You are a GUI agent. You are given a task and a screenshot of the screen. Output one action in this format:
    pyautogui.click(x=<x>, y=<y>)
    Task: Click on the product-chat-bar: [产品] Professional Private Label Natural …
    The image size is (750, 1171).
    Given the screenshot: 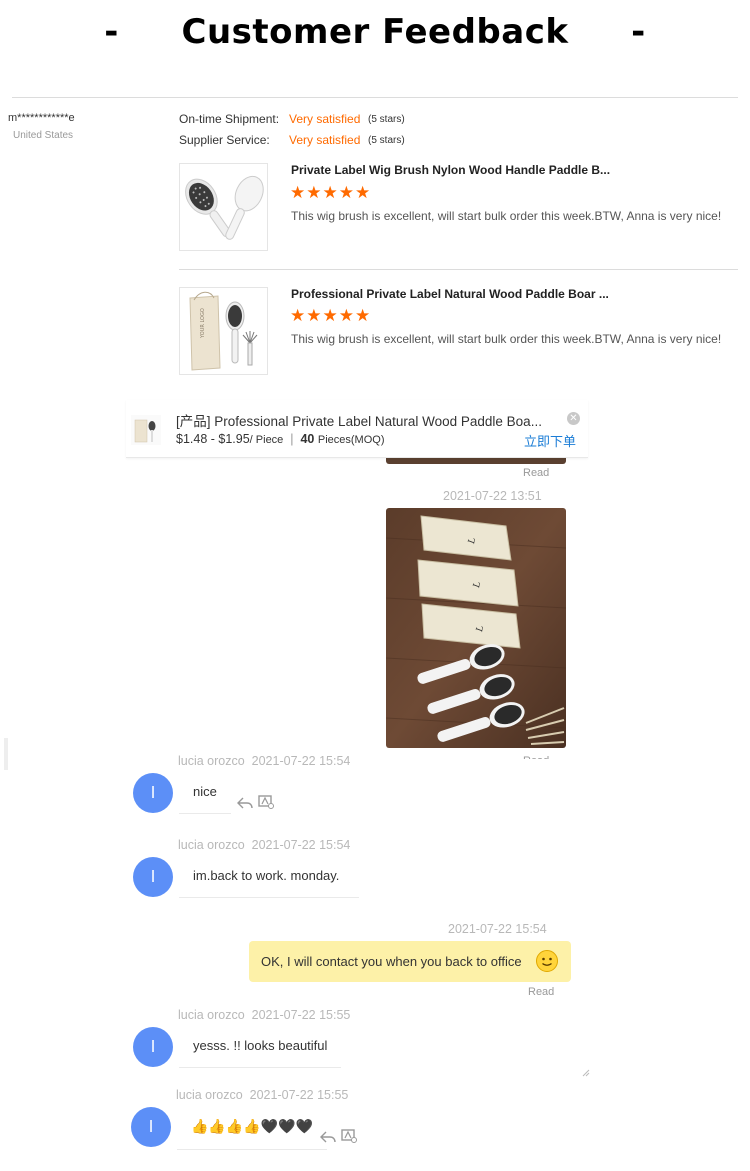 What is the action you would take?
    pyautogui.click(x=357, y=429)
    